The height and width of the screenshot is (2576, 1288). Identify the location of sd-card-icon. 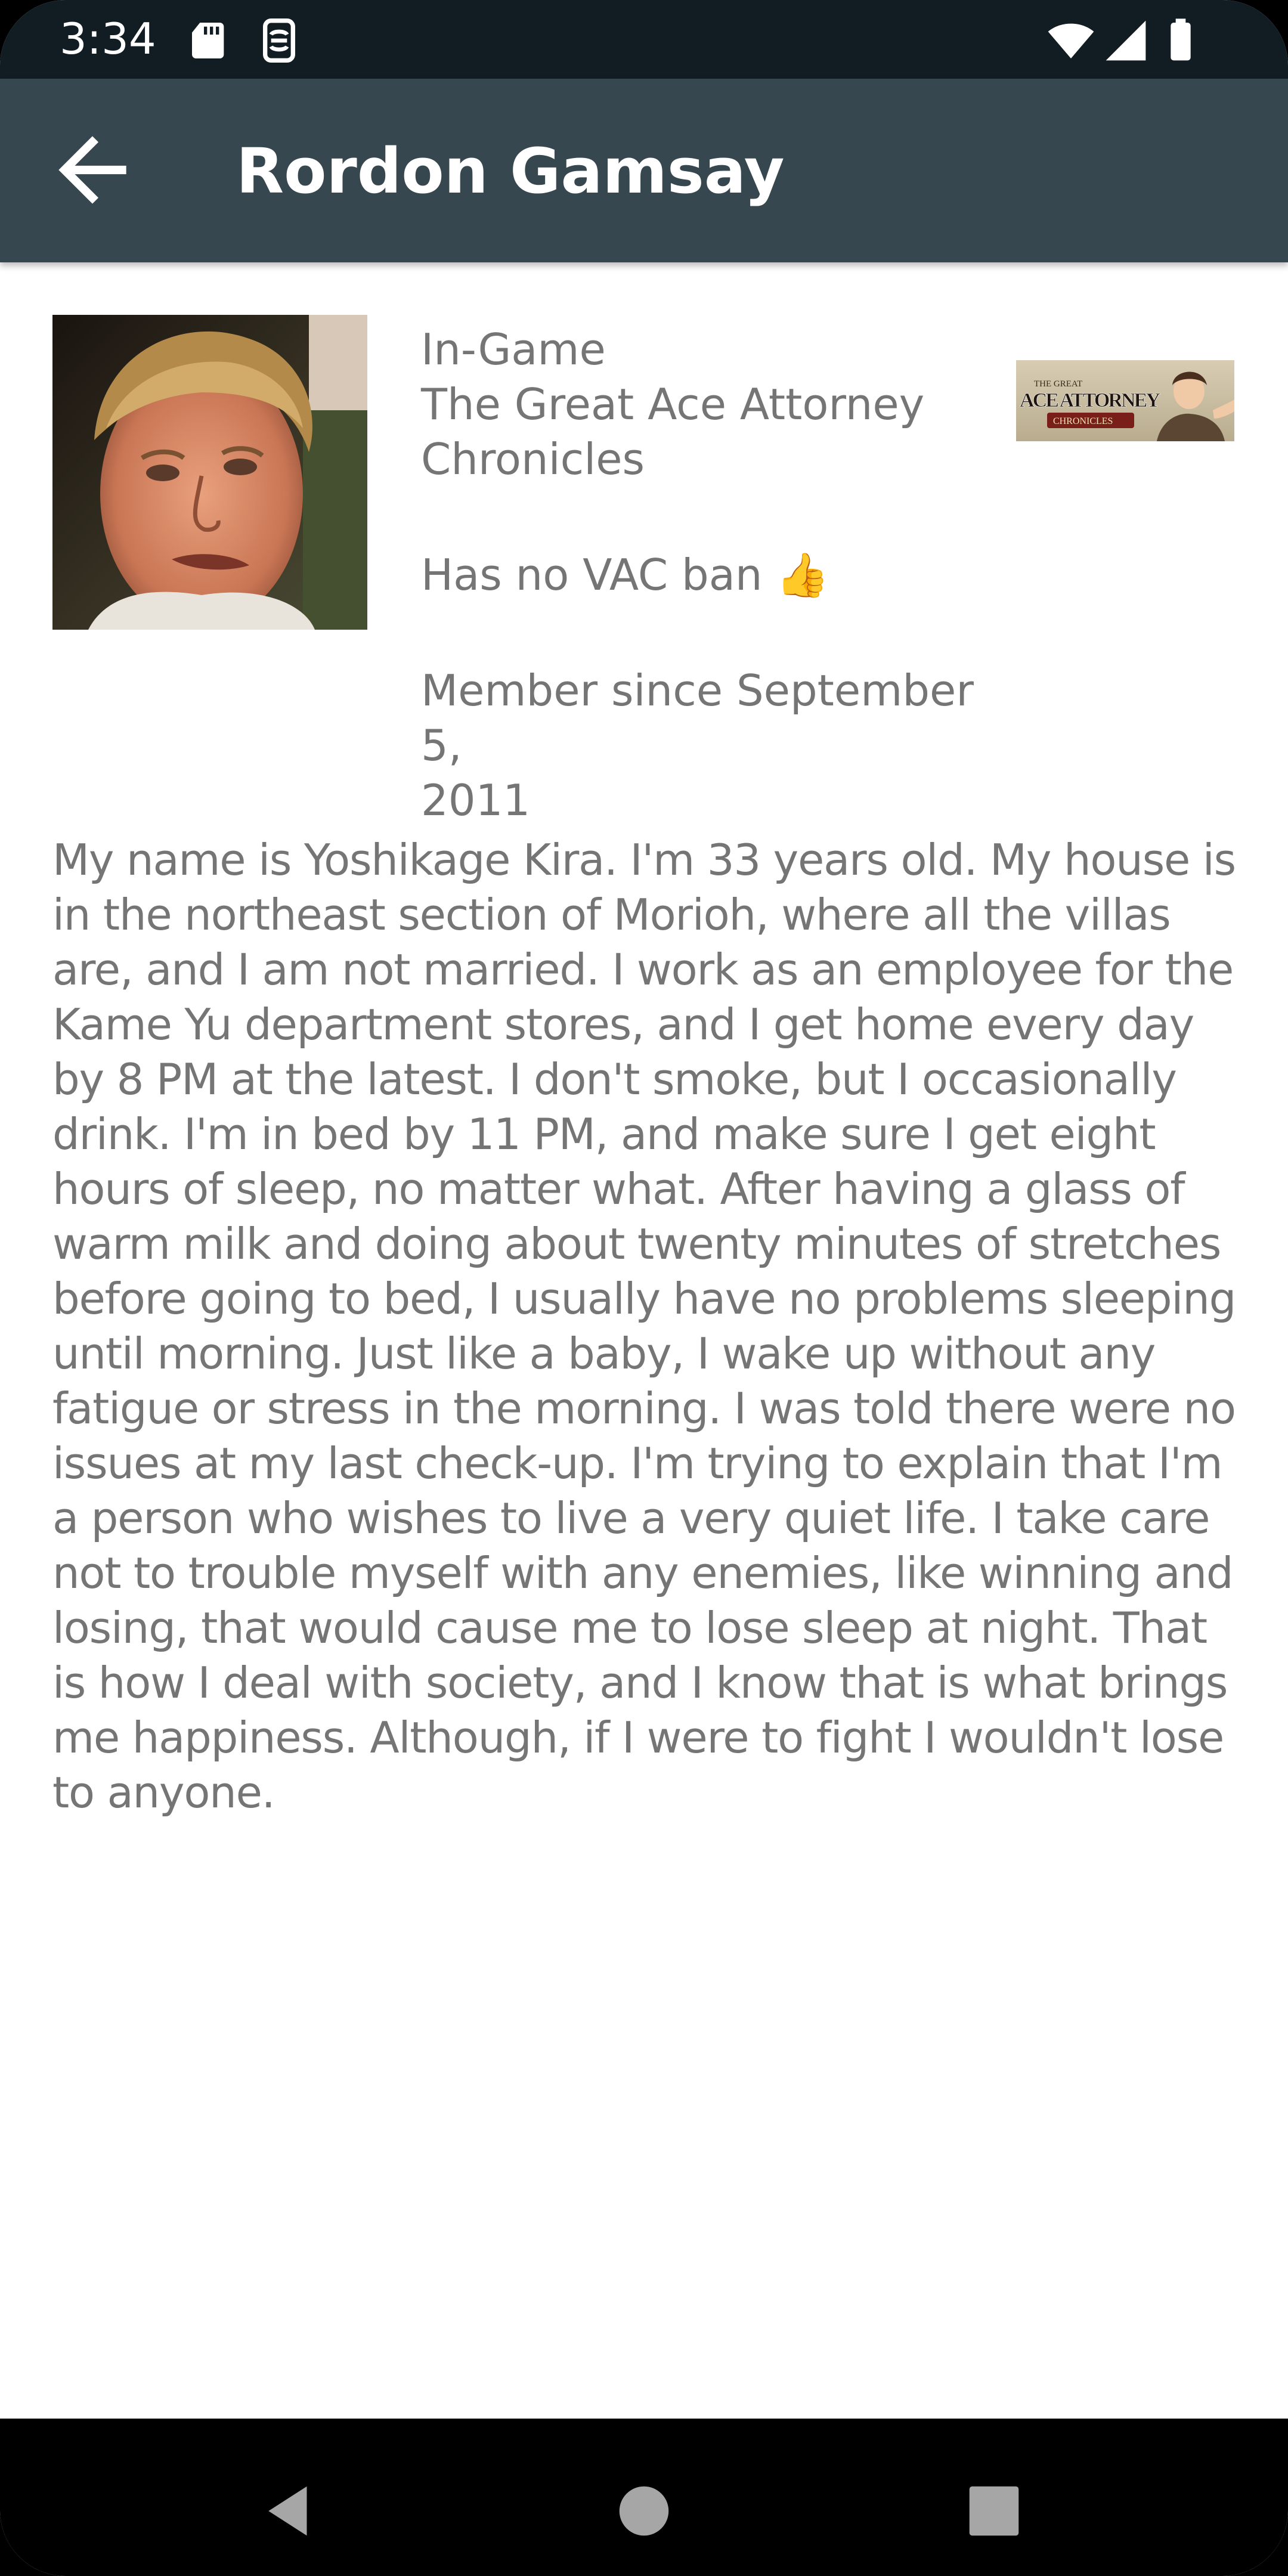
(208, 41).